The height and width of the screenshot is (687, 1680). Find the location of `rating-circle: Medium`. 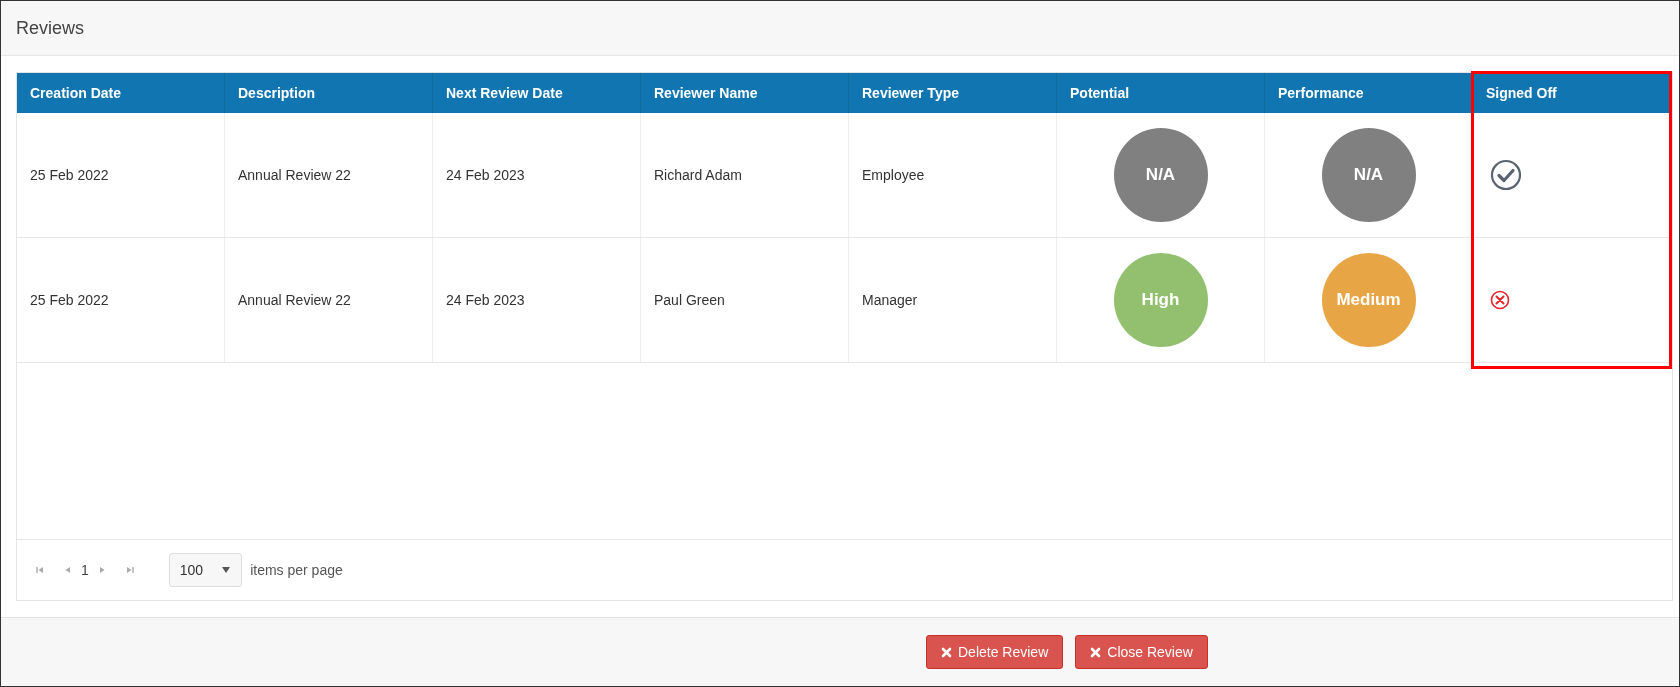

rating-circle: Medium is located at coordinates (1368, 300).